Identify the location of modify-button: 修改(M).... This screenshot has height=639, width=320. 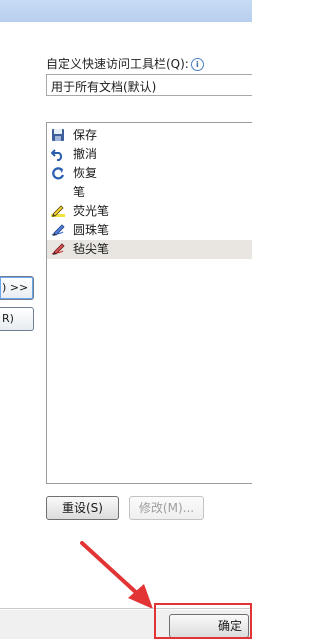
(166, 508).